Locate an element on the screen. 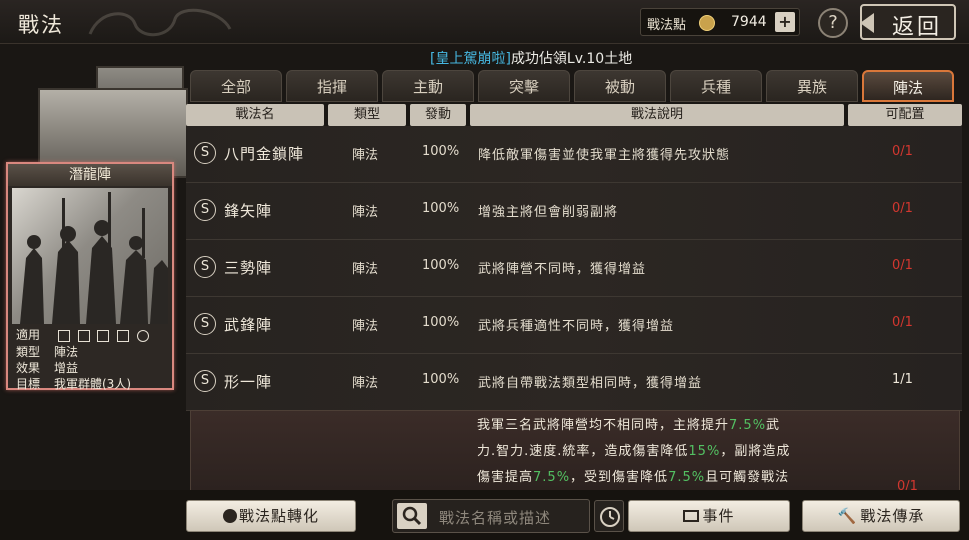 The height and width of the screenshot is (540, 969). crossbow-icon is located at coordinates (103, 335).